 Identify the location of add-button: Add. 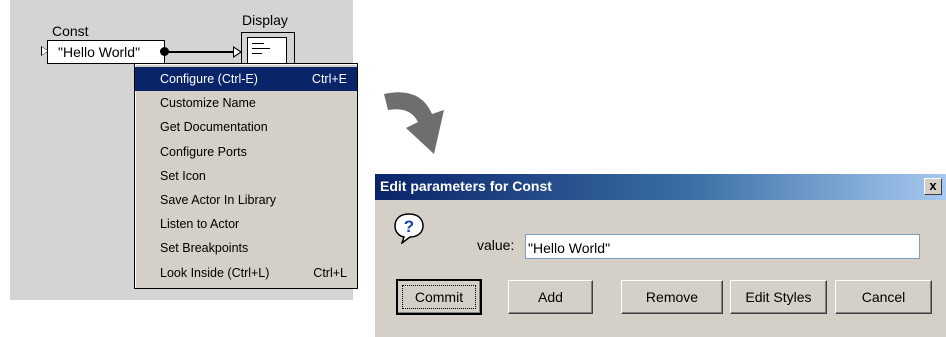
(550, 297).